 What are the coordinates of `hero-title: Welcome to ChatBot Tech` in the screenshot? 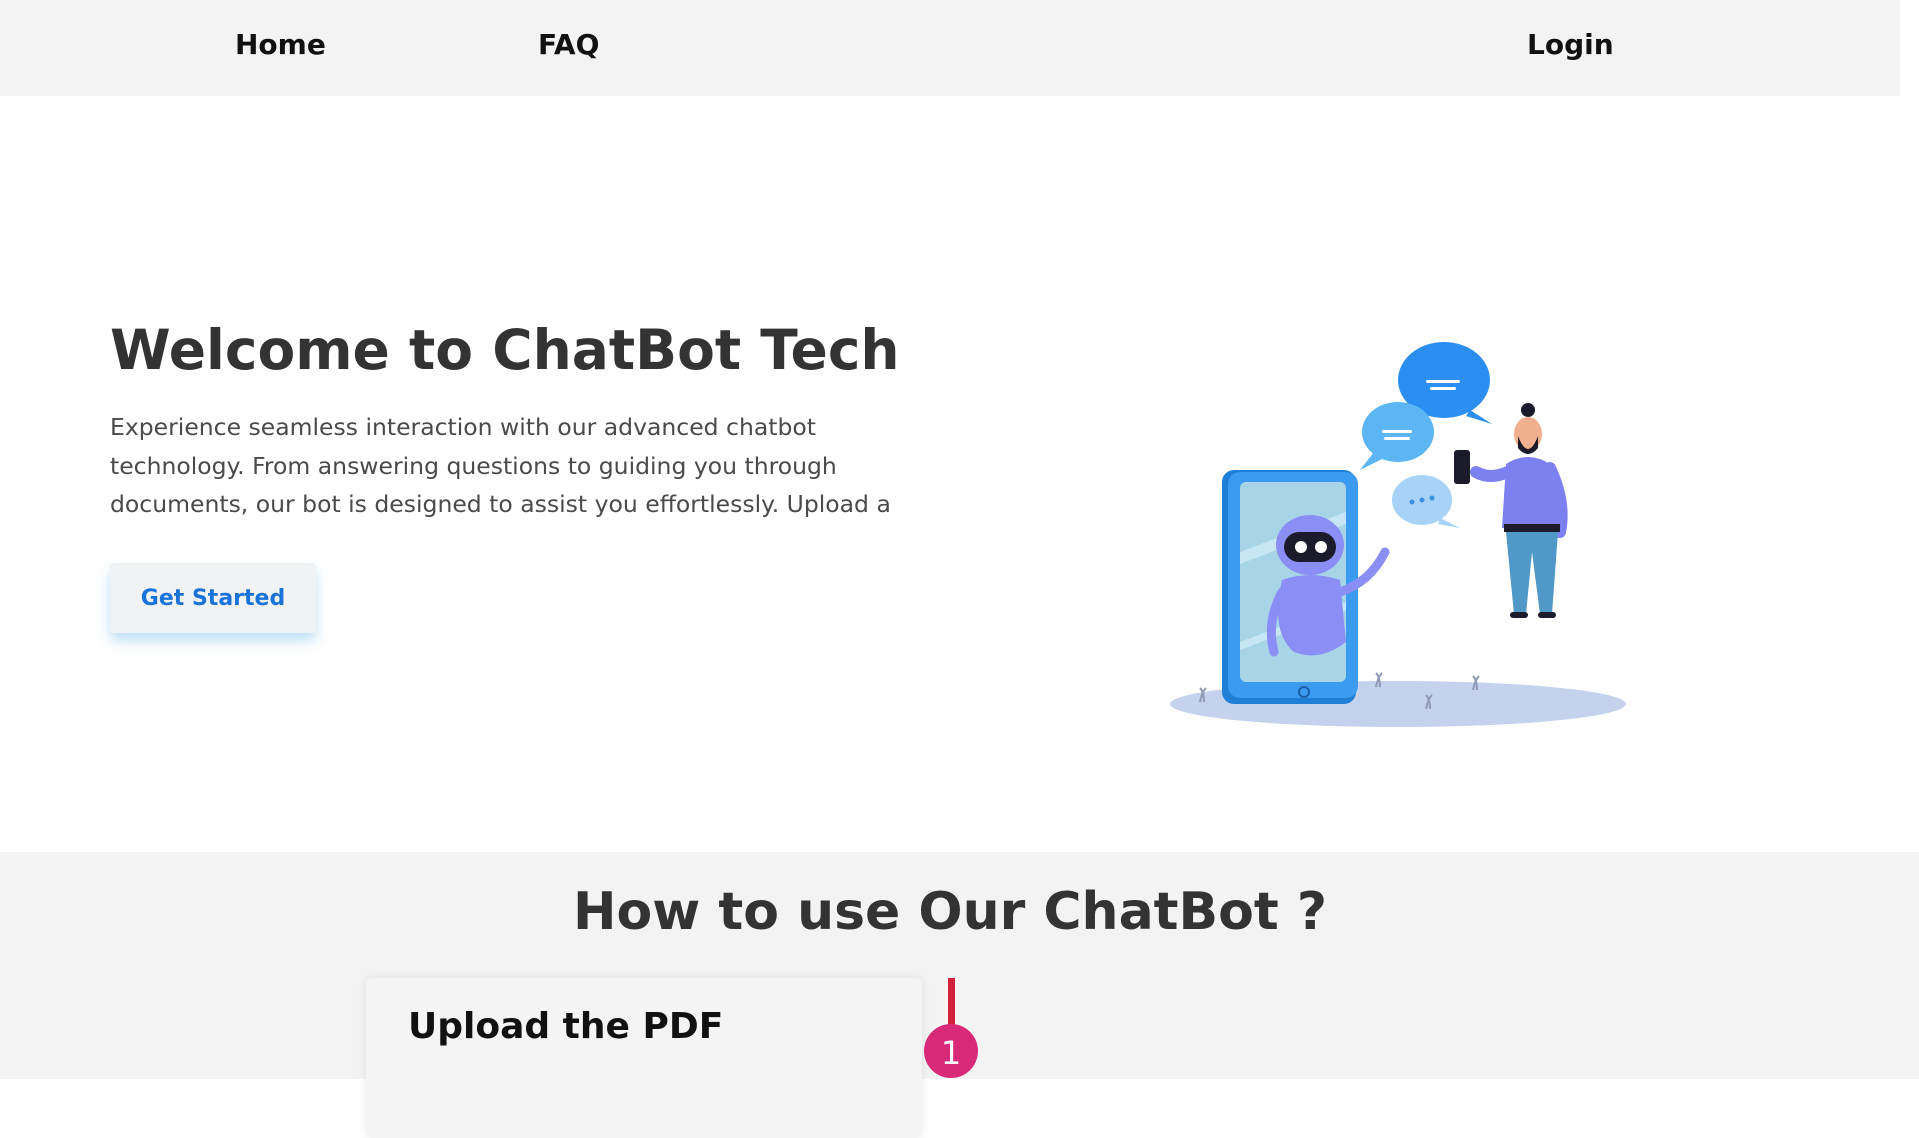 It's located at (505, 350).